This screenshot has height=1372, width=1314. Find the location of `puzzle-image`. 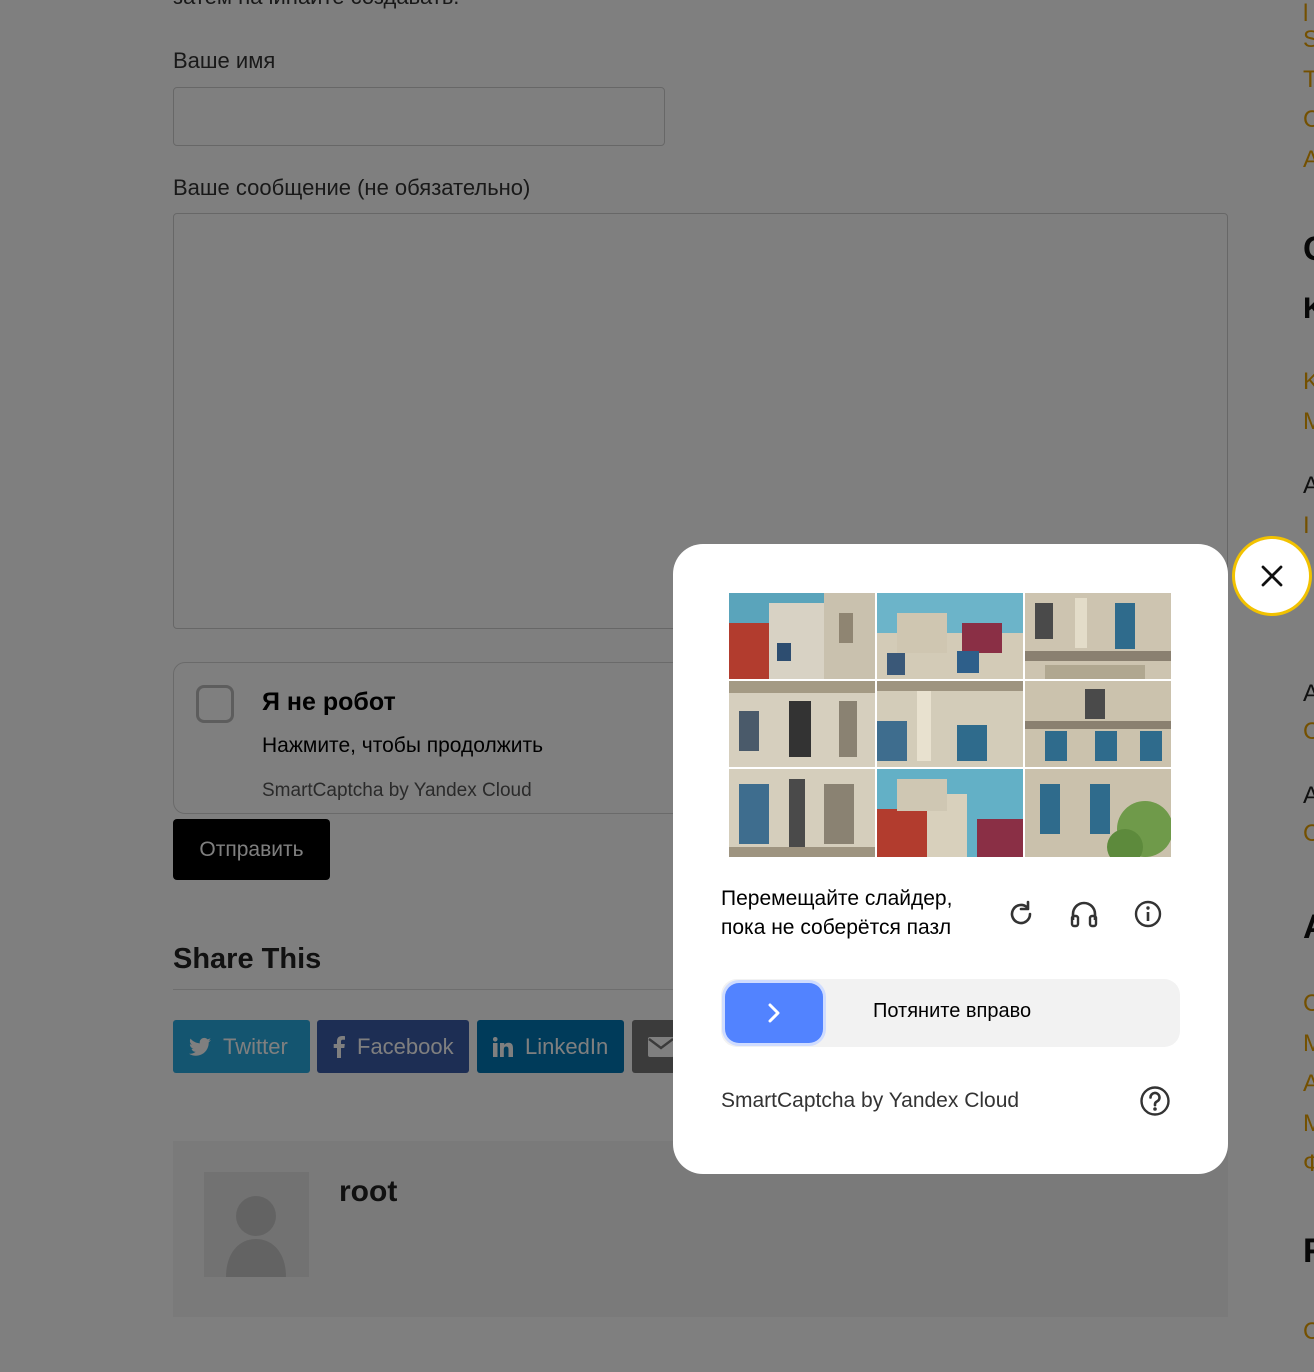

puzzle-image is located at coordinates (950, 725).